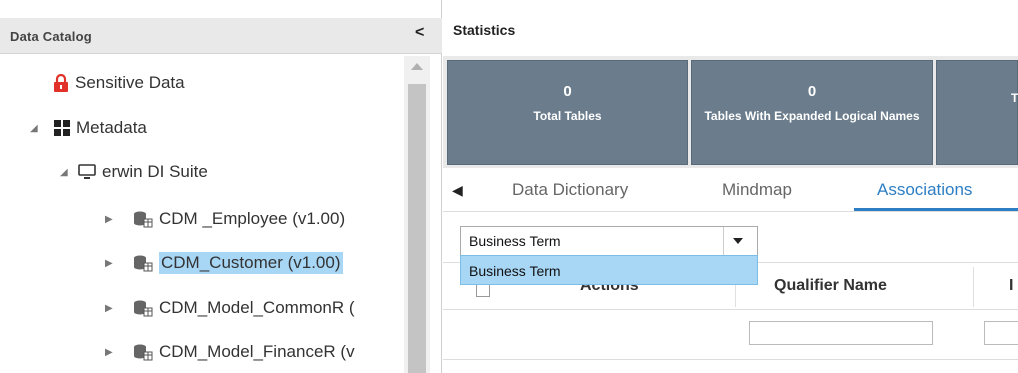 This screenshot has width=1018, height=373. What do you see at coordinates (977, 112) in the screenshot?
I see `stat-card-partial: T` at bounding box center [977, 112].